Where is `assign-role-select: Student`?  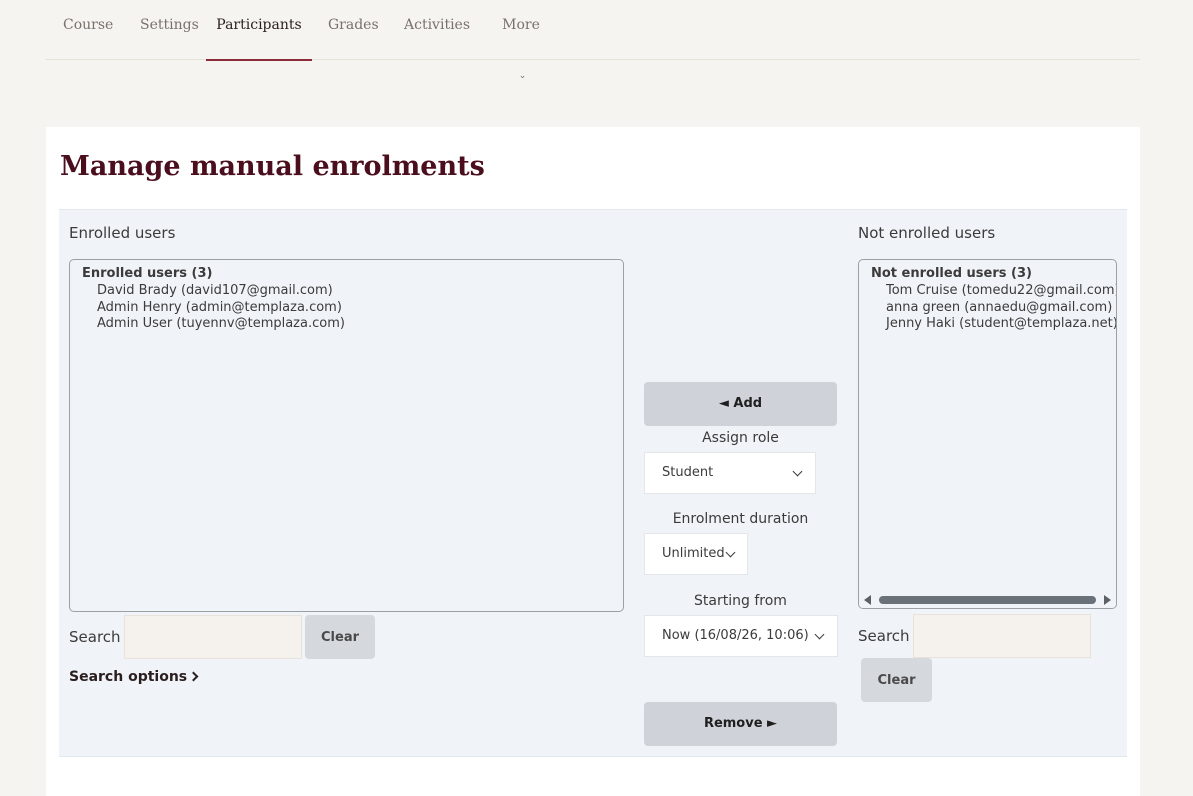 assign-role-select: Student is located at coordinates (730, 473).